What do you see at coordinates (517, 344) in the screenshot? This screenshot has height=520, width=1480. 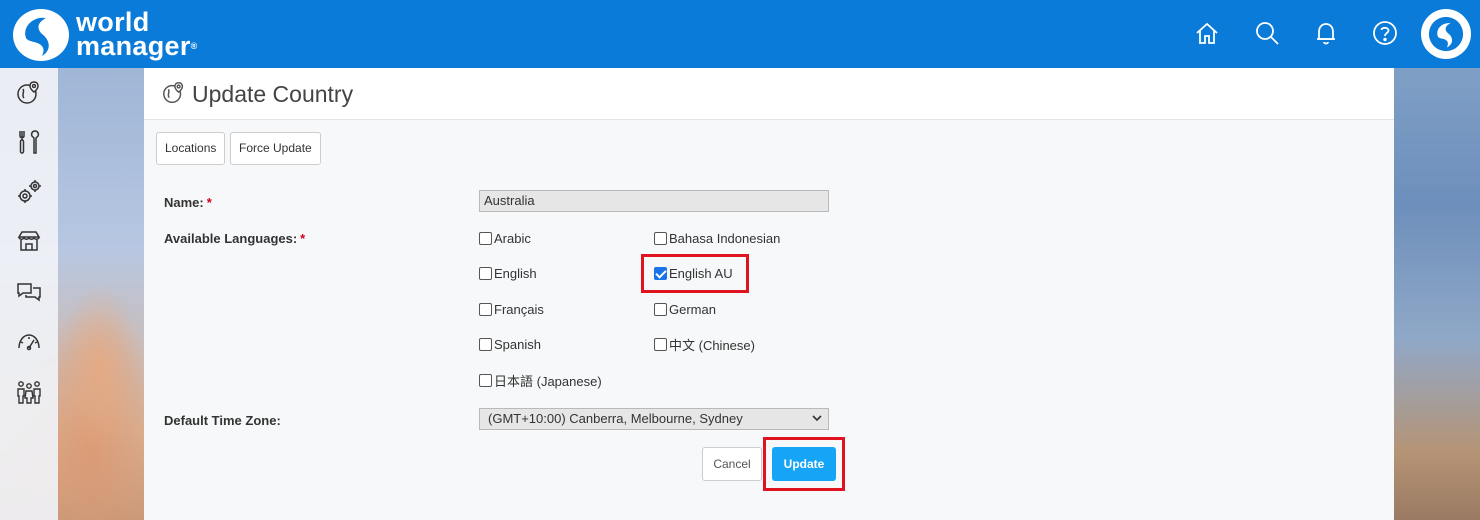 I see `language-label: Spanish` at bounding box center [517, 344].